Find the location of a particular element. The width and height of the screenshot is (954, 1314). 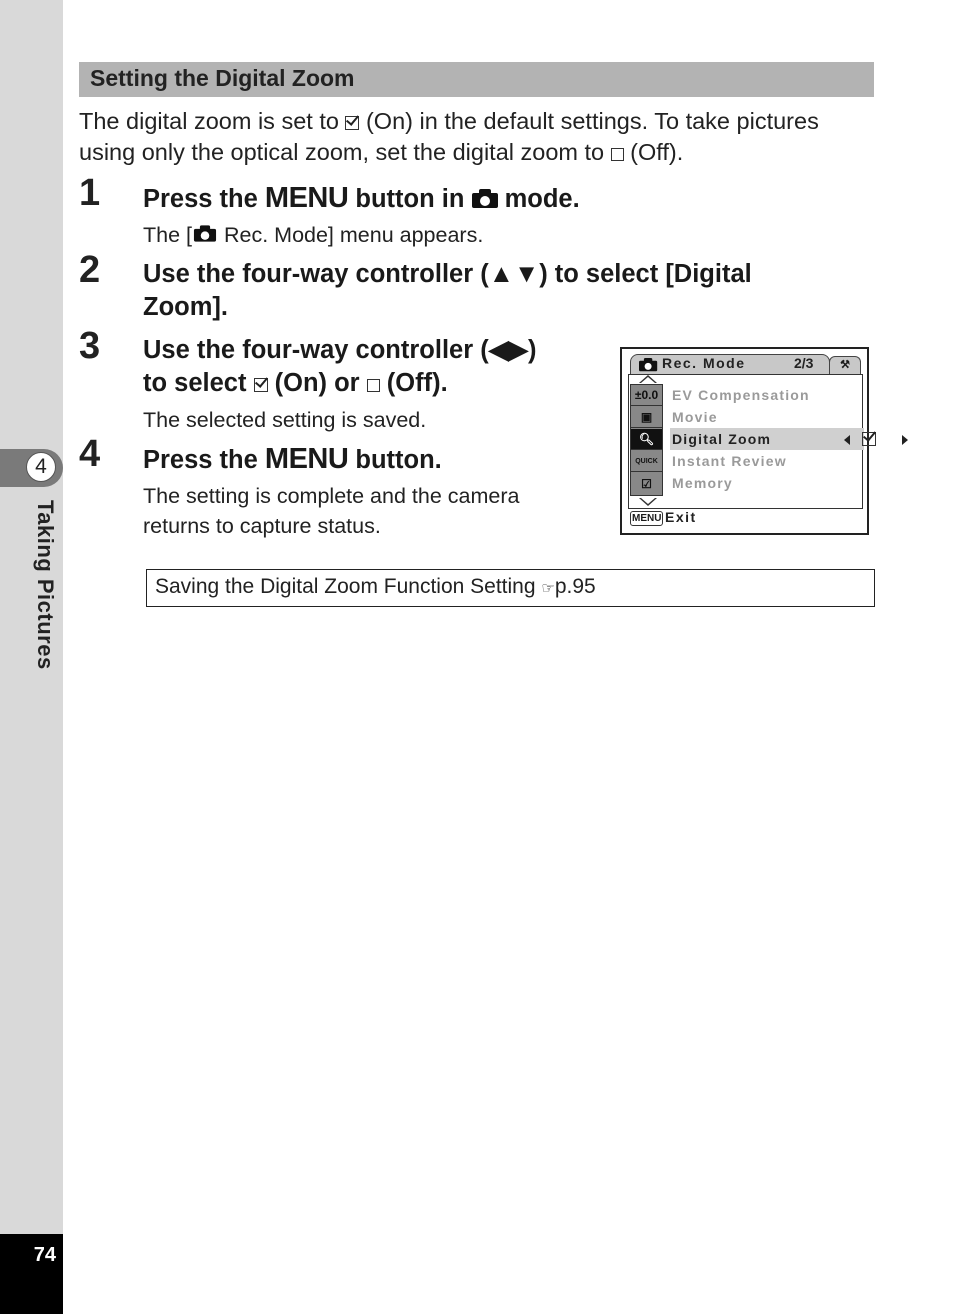

step-title: Press the MENU button. is located at coordinates (292, 460).